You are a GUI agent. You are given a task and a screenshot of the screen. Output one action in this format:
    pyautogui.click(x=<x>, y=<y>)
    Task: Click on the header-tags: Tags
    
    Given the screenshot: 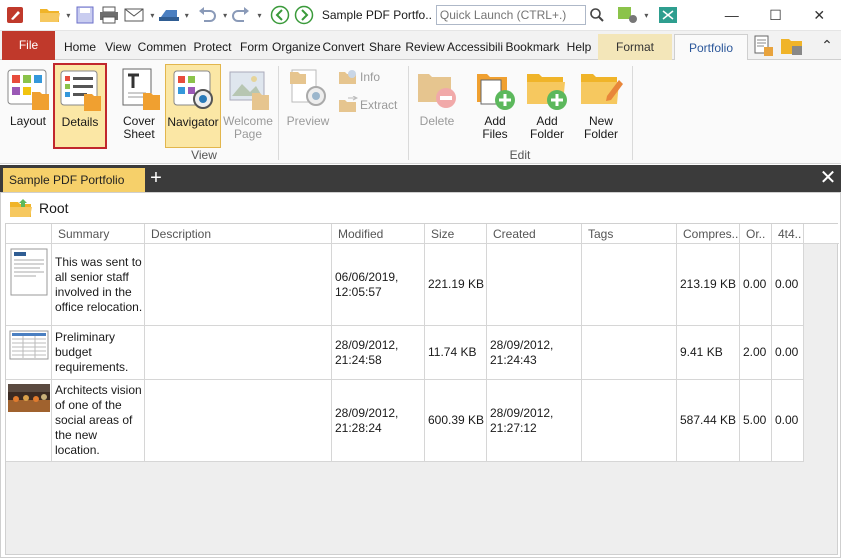 What is the action you would take?
    pyautogui.click(x=629, y=234)
    